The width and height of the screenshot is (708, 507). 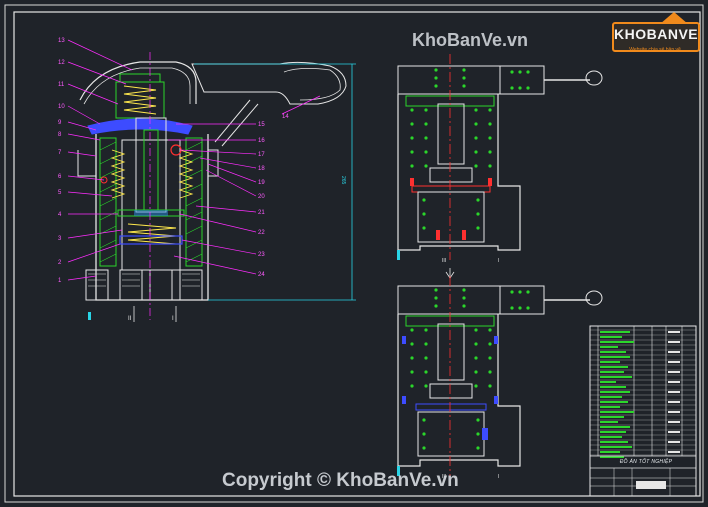 I want to click on part-label-13: 13, so click(x=61, y=41).